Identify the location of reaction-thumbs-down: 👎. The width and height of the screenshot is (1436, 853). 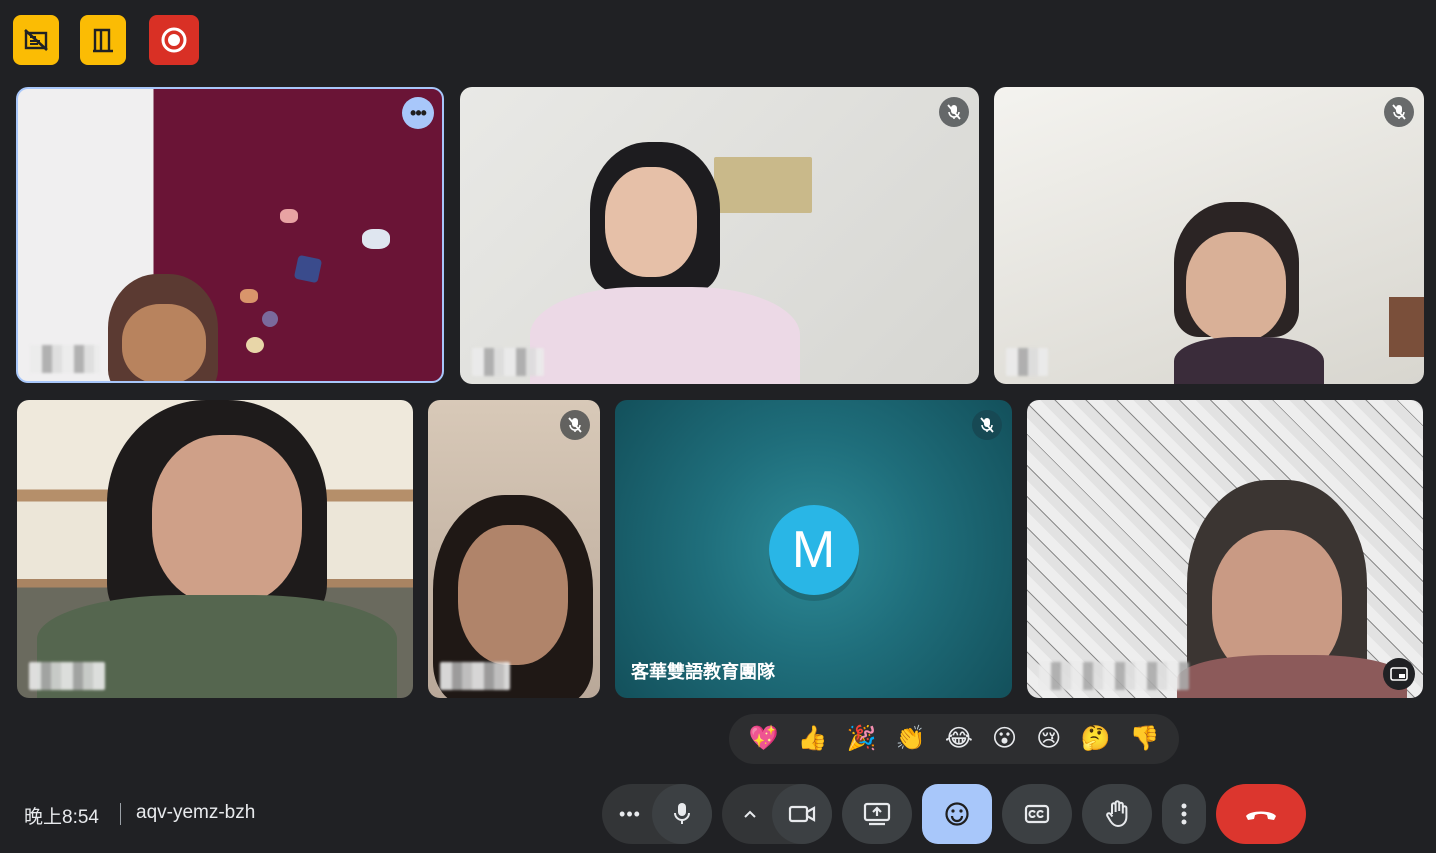
(1145, 739).